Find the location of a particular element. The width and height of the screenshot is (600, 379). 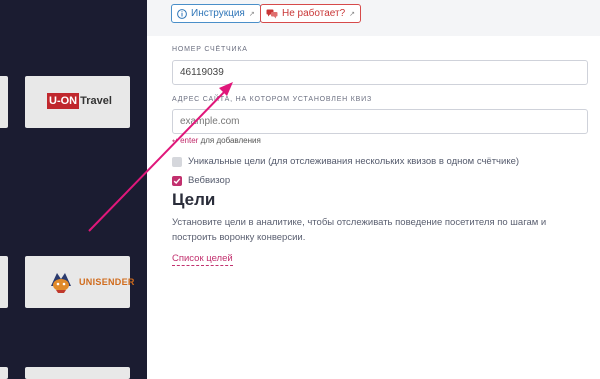

counter-number-input: 46119039 is located at coordinates (380, 72).